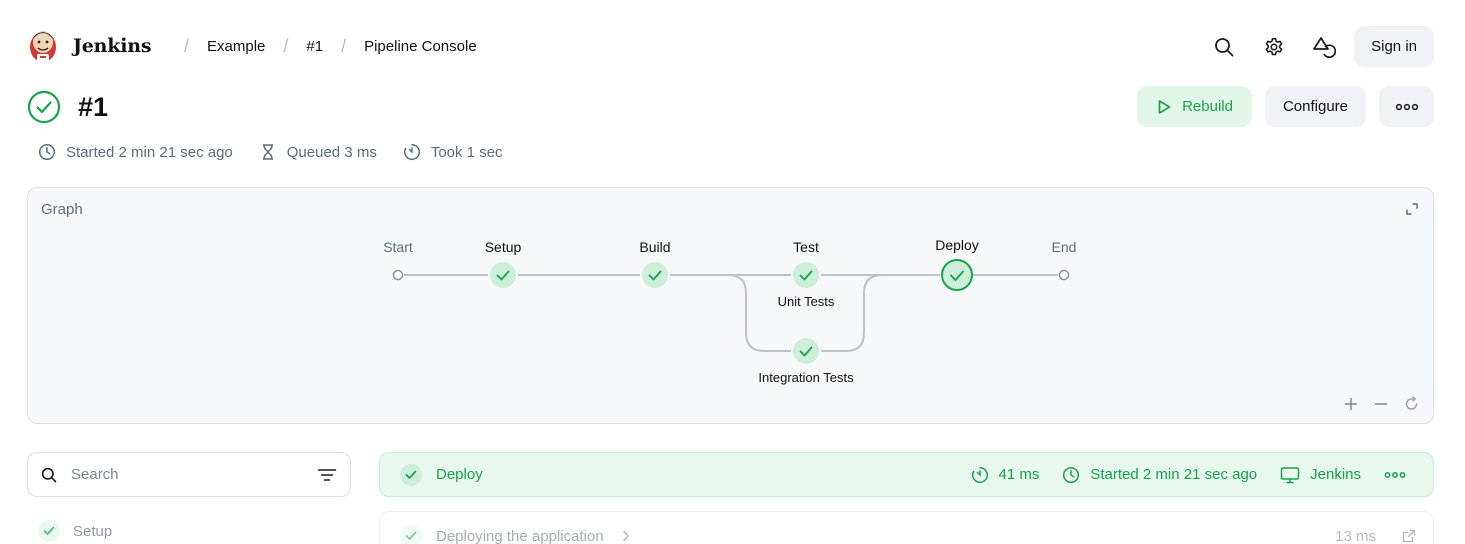  Describe the element at coordinates (503, 247) in the screenshot. I see `graph-label-setup: Setup` at that location.